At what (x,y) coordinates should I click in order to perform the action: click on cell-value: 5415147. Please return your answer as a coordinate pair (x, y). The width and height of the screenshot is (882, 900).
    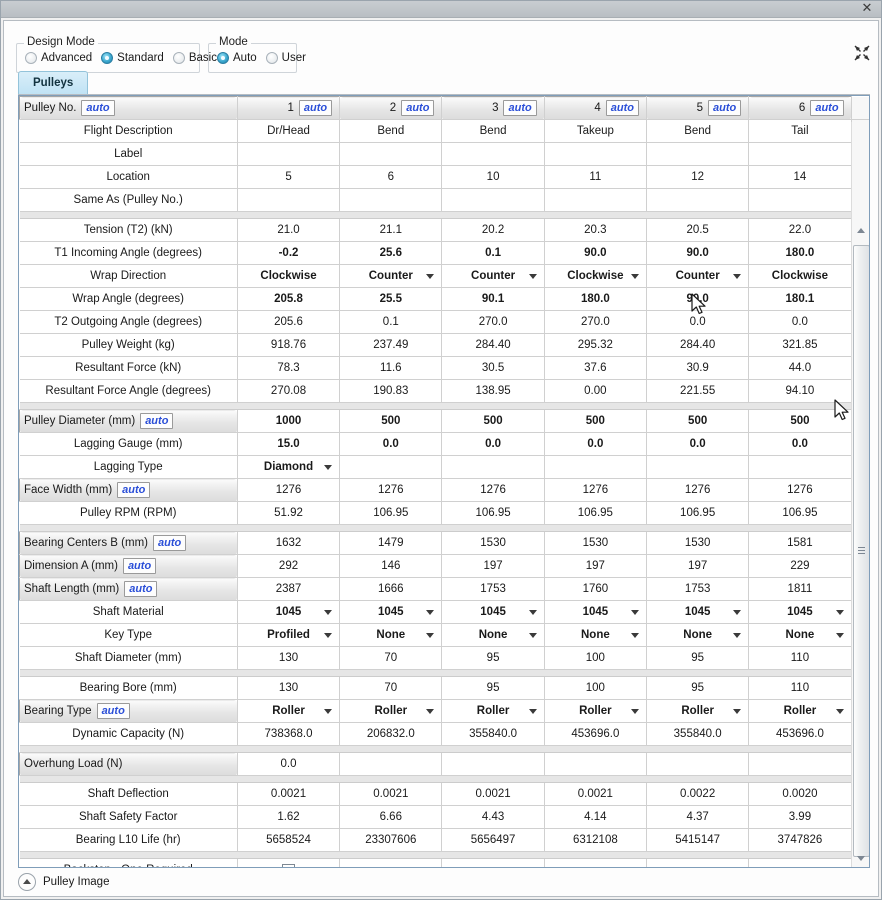
    Looking at the image, I should click on (698, 840).